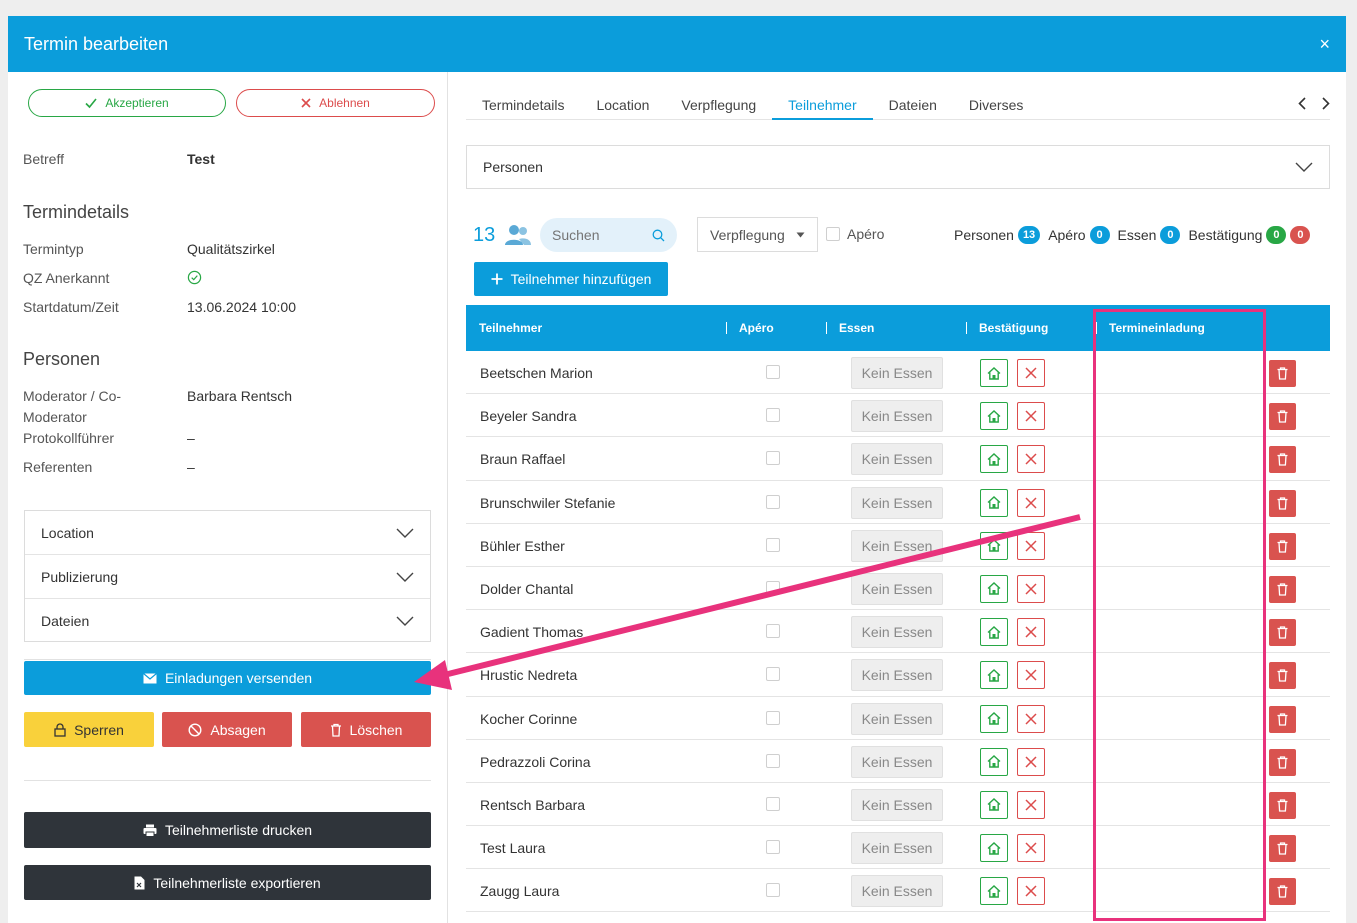 This screenshot has height=923, width=1357. Describe the element at coordinates (150, 830) in the screenshot. I see `printer-icon` at that location.